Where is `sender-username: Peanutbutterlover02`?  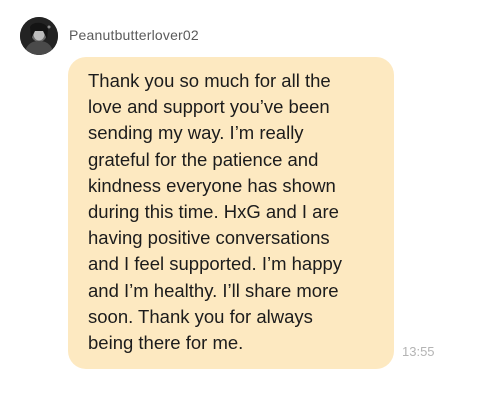
sender-username: Peanutbutterlover02 is located at coordinates (134, 35).